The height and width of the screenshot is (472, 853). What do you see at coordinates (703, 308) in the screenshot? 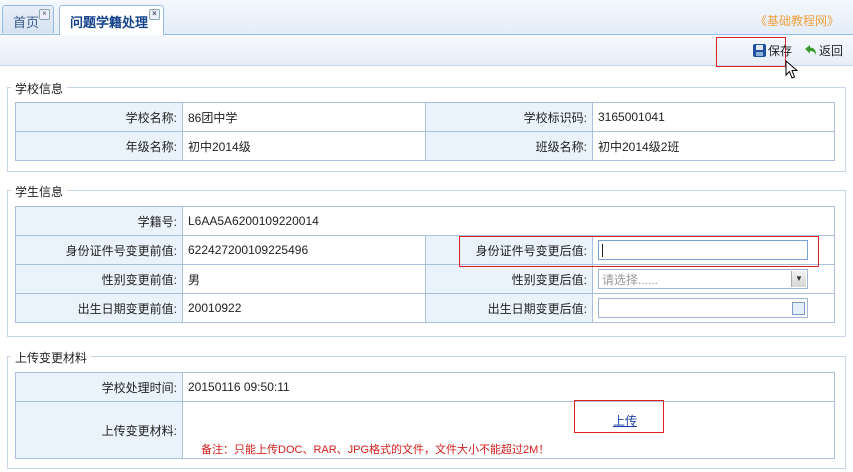
I see `dob-after-input` at bounding box center [703, 308].